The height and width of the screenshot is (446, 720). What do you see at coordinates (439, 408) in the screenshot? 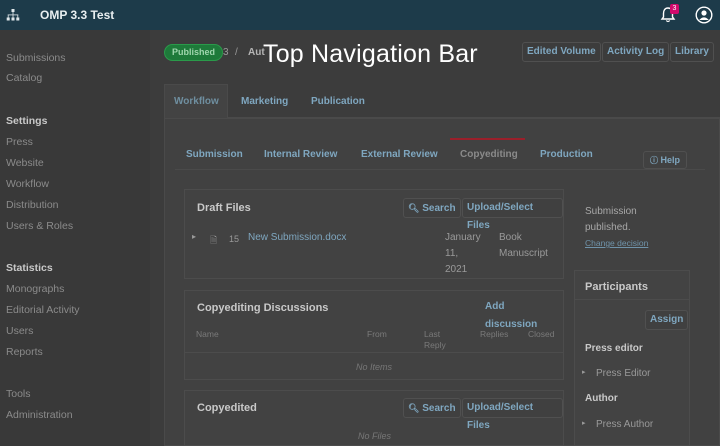
I see `copyedited-search-label: Search` at bounding box center [439, 408].